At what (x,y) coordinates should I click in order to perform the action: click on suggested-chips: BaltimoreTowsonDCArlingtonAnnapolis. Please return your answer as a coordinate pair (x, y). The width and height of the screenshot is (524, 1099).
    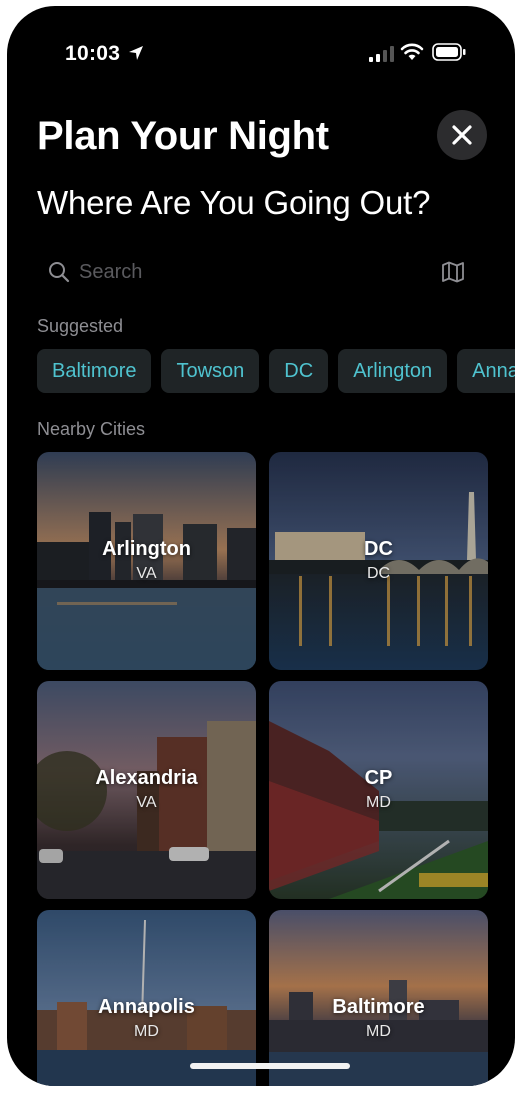
    Looking at the image, I should click on (276, 371).